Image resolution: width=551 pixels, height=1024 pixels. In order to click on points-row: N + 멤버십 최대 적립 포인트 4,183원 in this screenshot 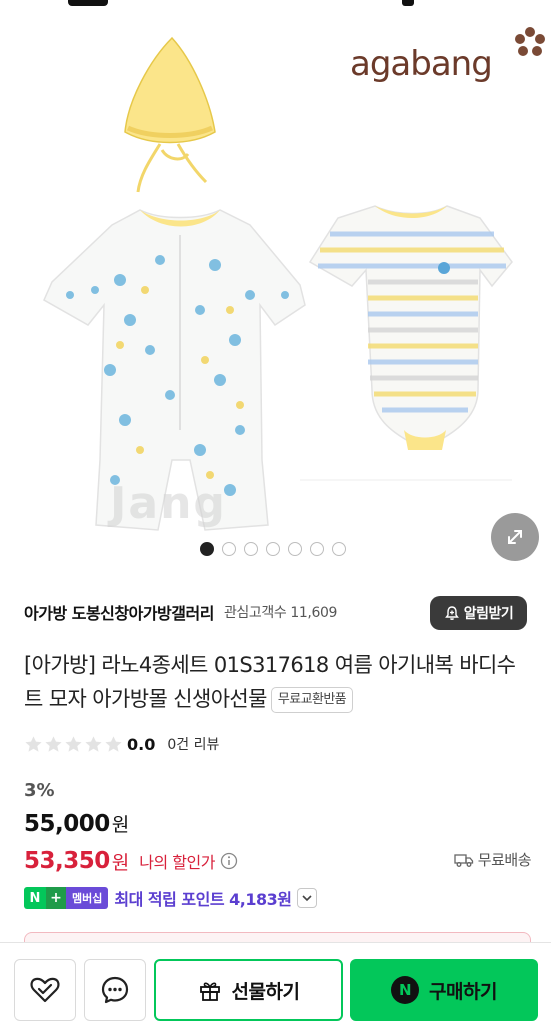, I will do `click(171, 898)`.